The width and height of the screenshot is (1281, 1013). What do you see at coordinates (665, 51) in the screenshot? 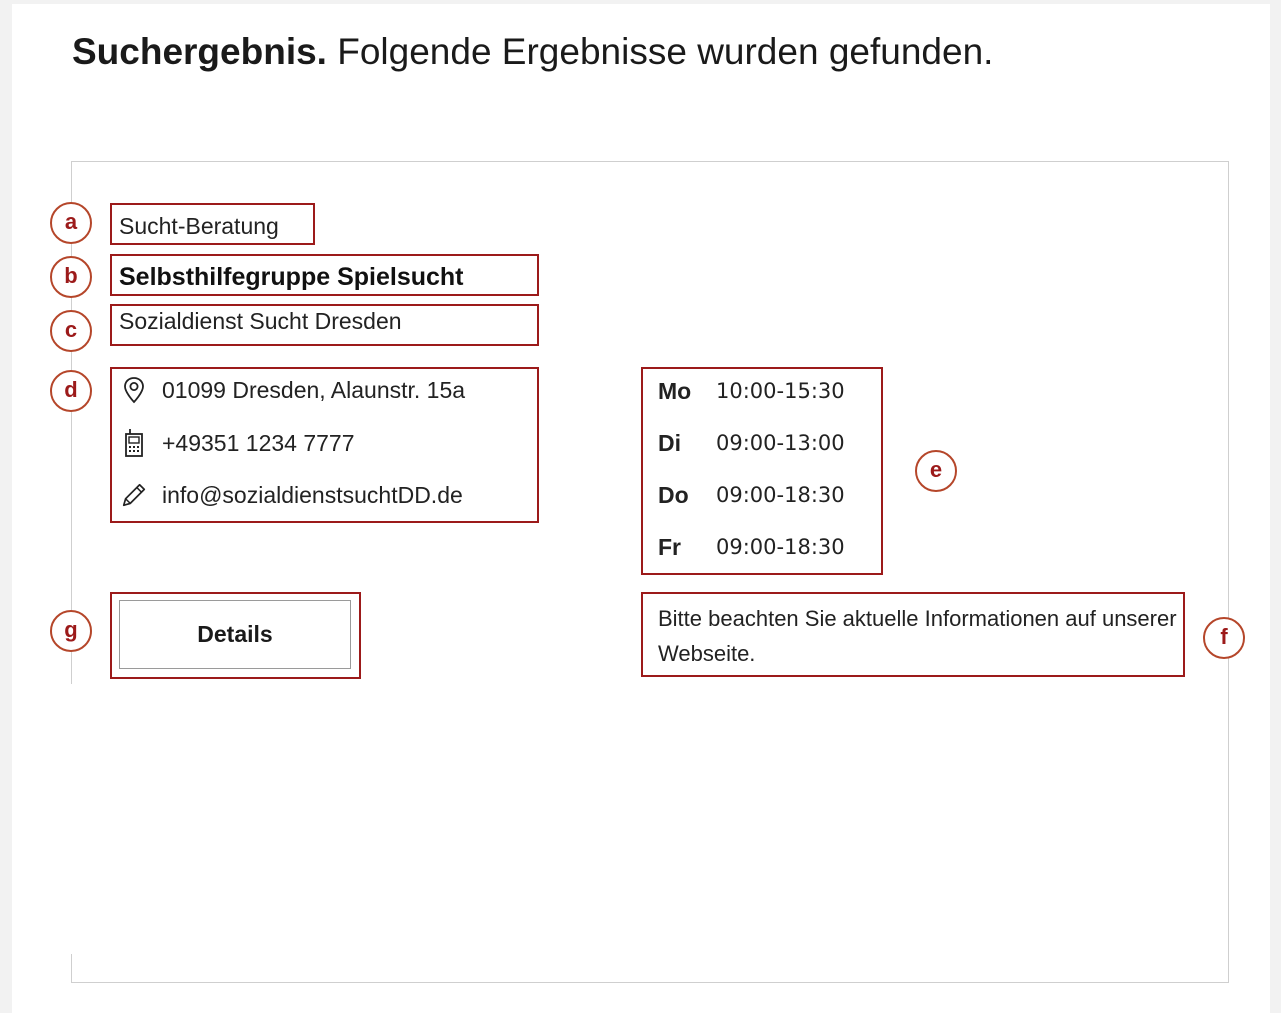
I see `heading-rest: Folgende Ergebnisse wurden gefunden.` at bounding box center [665, 51].